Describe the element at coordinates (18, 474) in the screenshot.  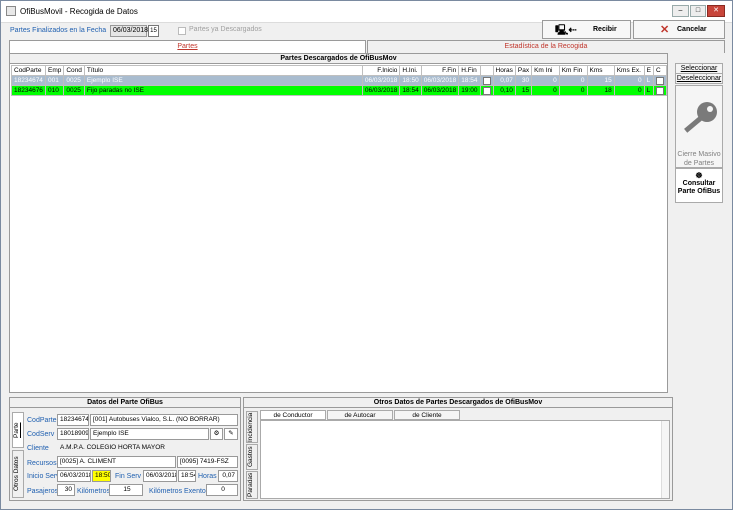
I see `tab-otros-datos: Otros Datos` at that location.